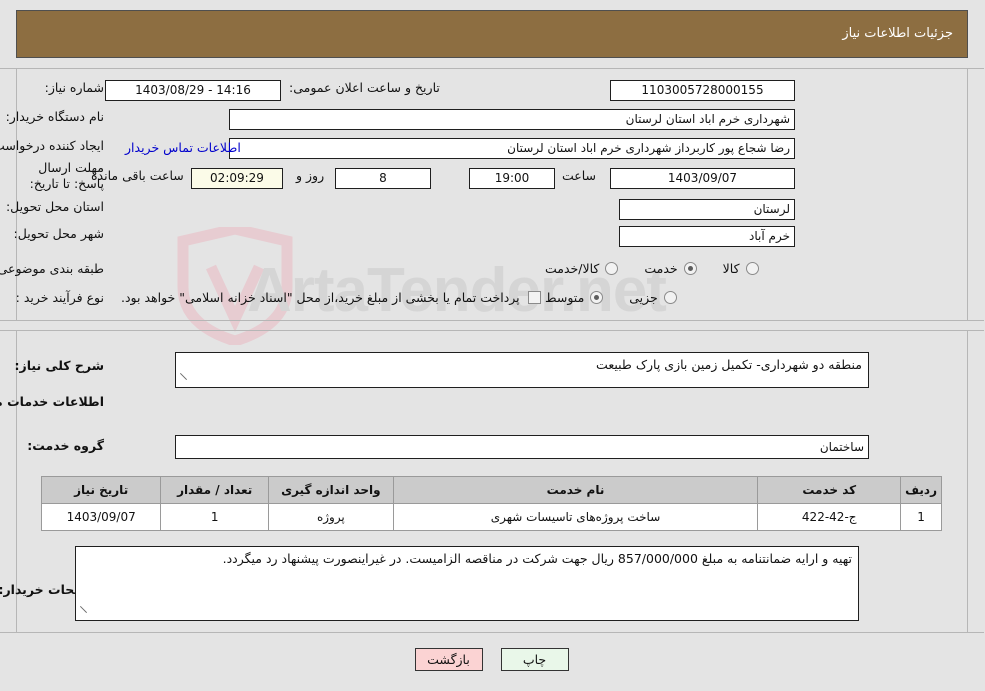 Image resolution: width=985 pixels, height=691 pixels. I want to click on requester-label: ایجاد کننده درخواست:, so click(52, 145).